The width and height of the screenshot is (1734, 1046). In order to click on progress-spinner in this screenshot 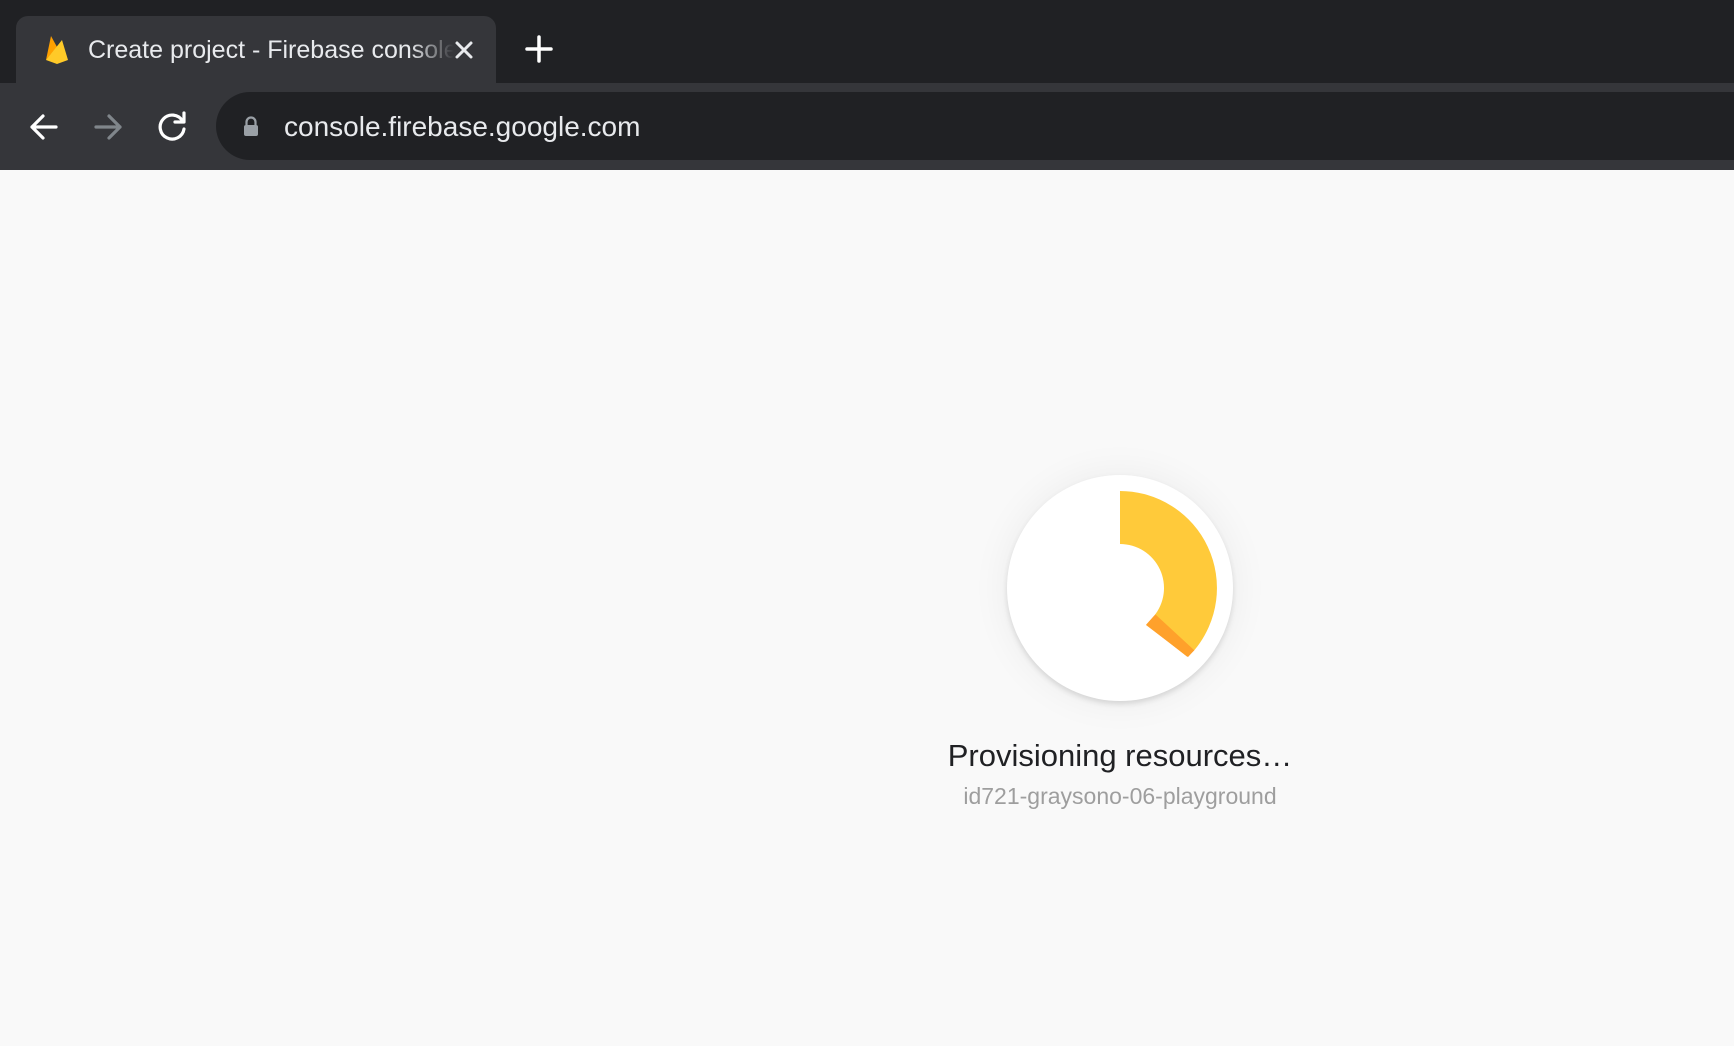, I will do `click(1120, 588)`.